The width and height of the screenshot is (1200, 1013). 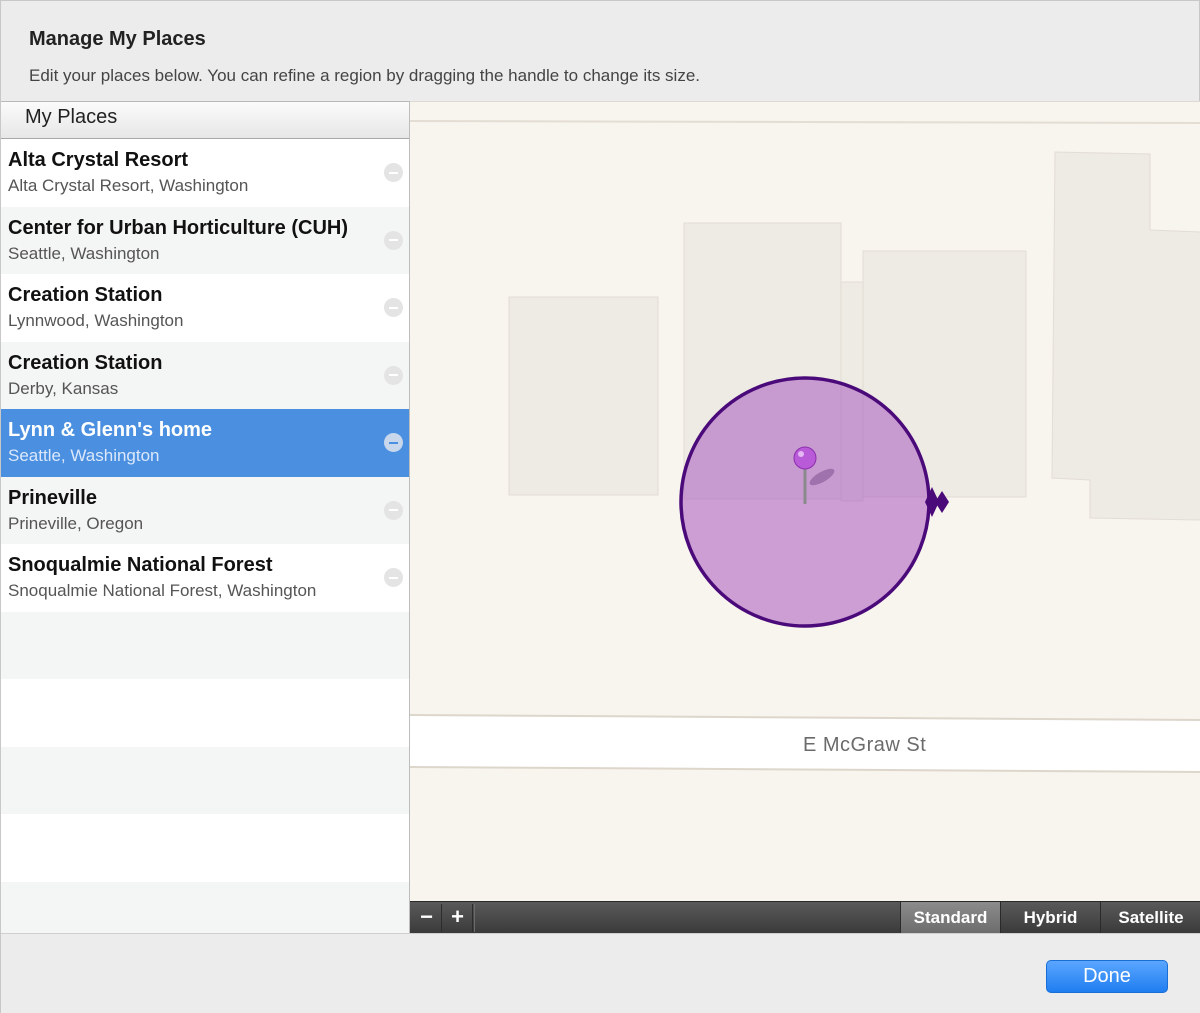 I want to click on list-item: Prineville Prineville, Oregon, so click(x=205, y=510).